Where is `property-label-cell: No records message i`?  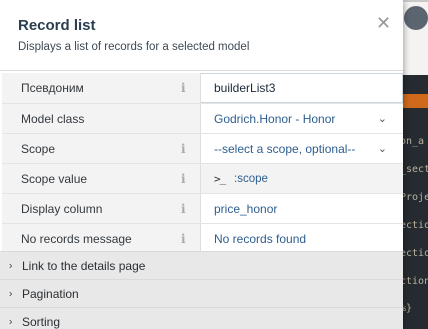
property-label-cell: No records message i is located at coordinates (101, 238).